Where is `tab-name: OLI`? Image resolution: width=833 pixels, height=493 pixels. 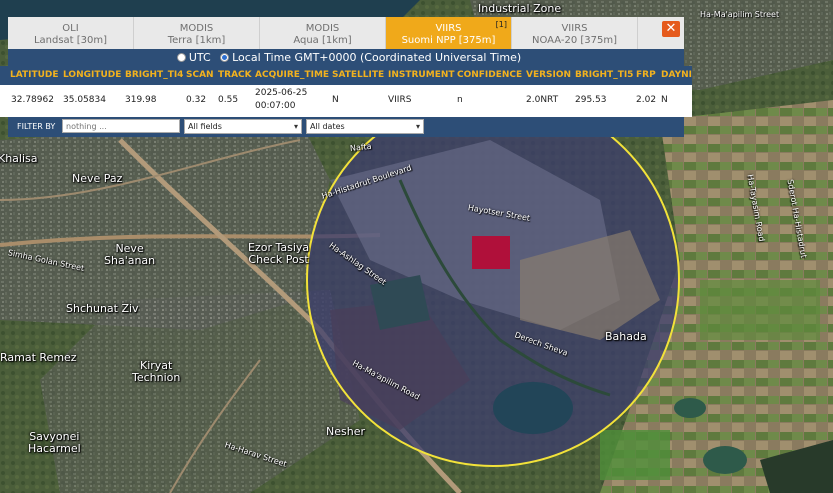 tab-name: OLI is located at coordinates (70, 28).